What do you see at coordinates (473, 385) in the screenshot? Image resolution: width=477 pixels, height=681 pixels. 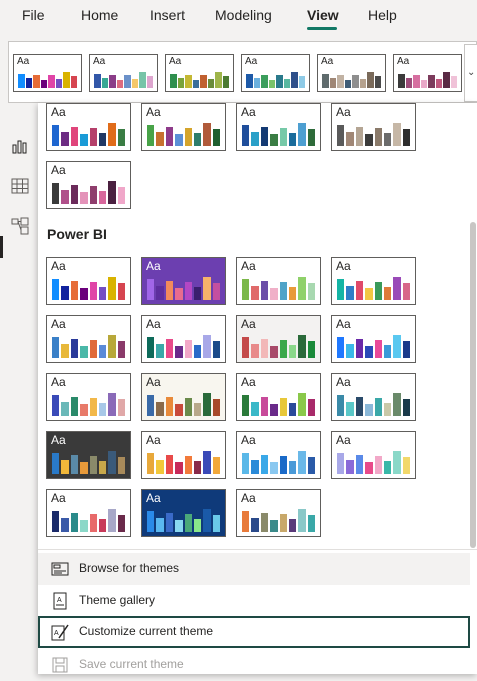 I see `scrollbar-thumb` at bounding box center [473, 385].